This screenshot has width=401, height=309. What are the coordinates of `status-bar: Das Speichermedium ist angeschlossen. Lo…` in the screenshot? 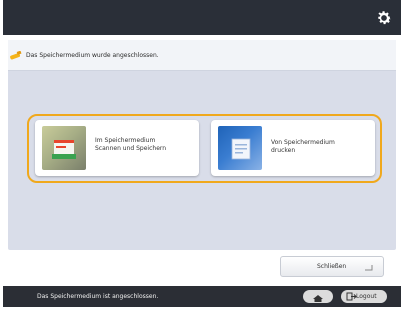 It's located at (202, 296).